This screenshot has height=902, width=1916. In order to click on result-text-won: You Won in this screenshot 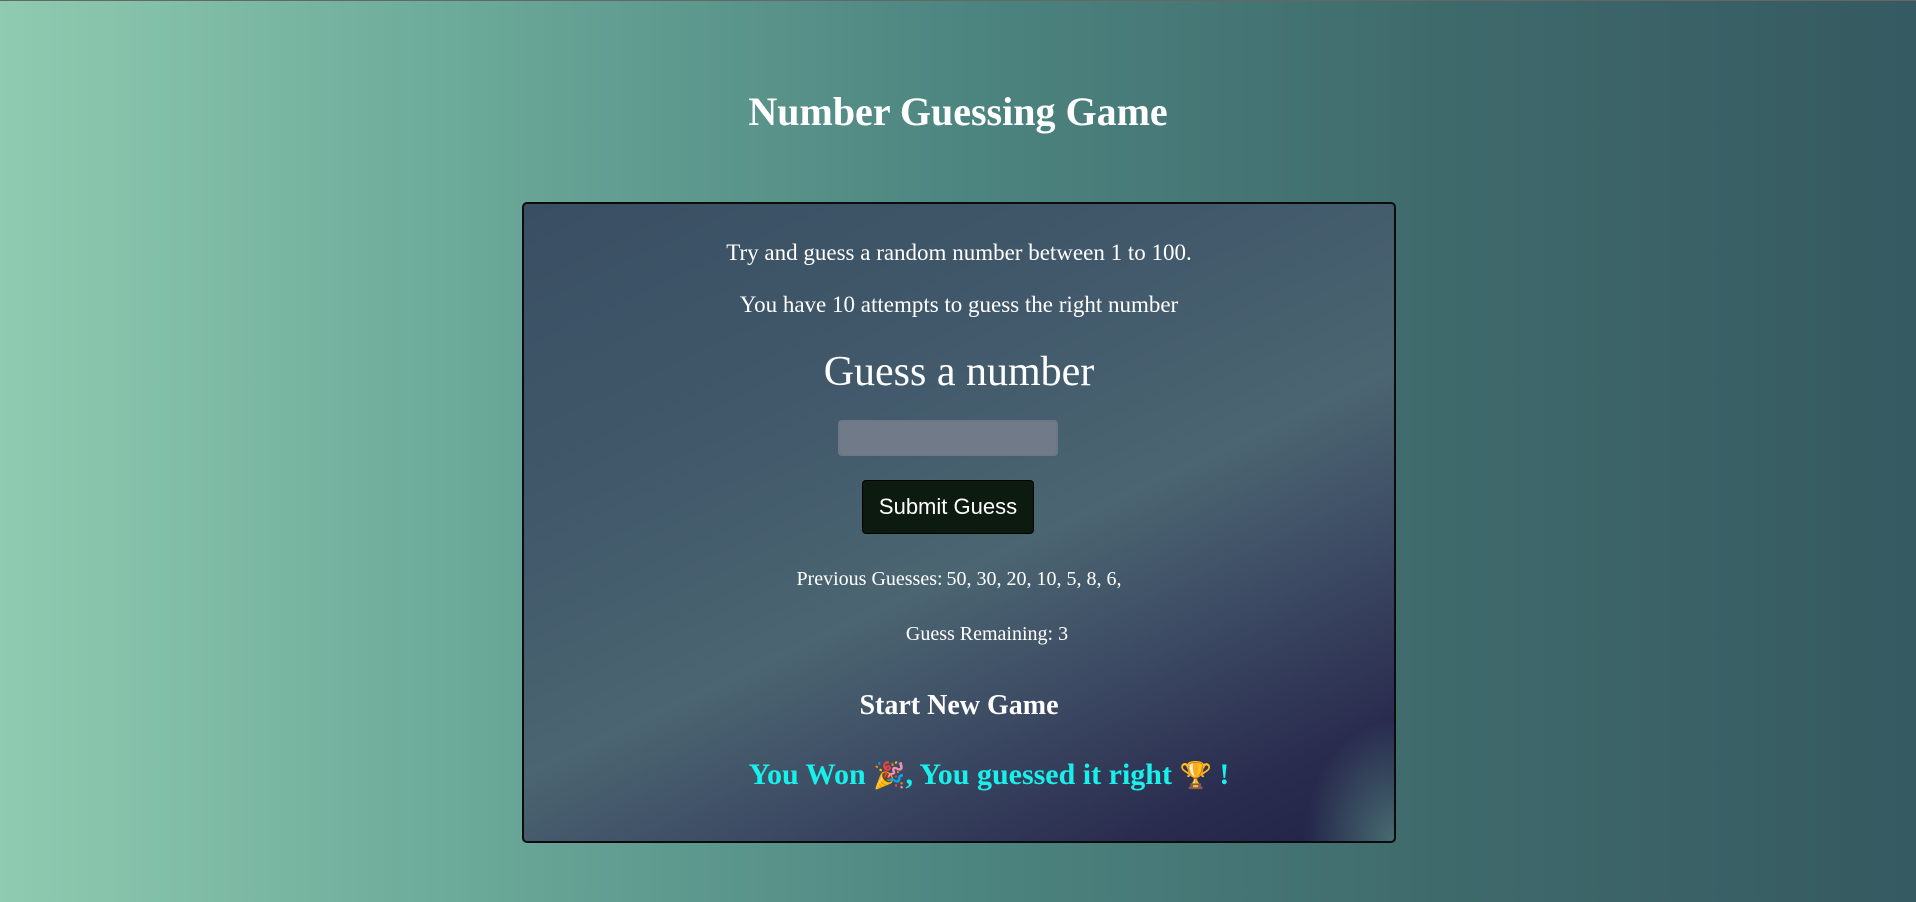, I will do `click(807, 774)`.